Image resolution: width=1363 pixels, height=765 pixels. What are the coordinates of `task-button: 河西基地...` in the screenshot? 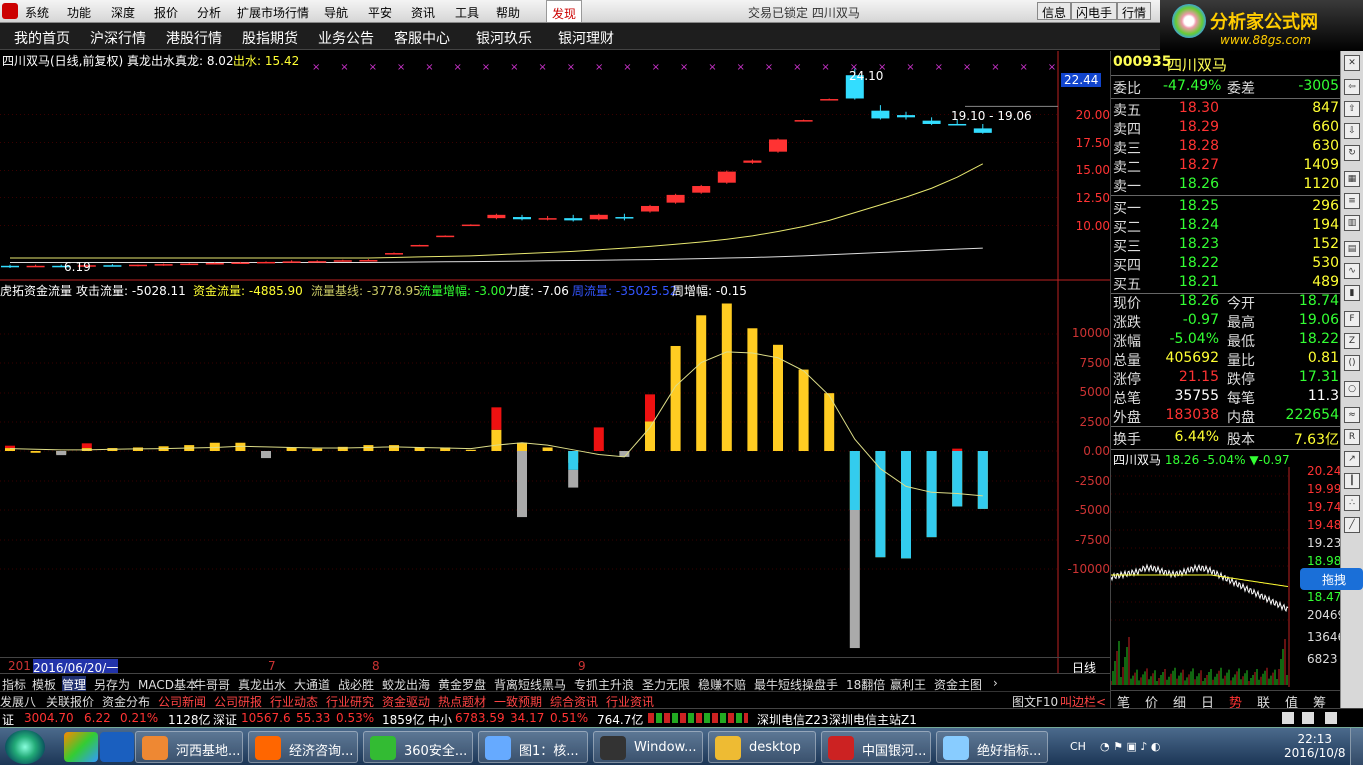 It's located at (189, 747).